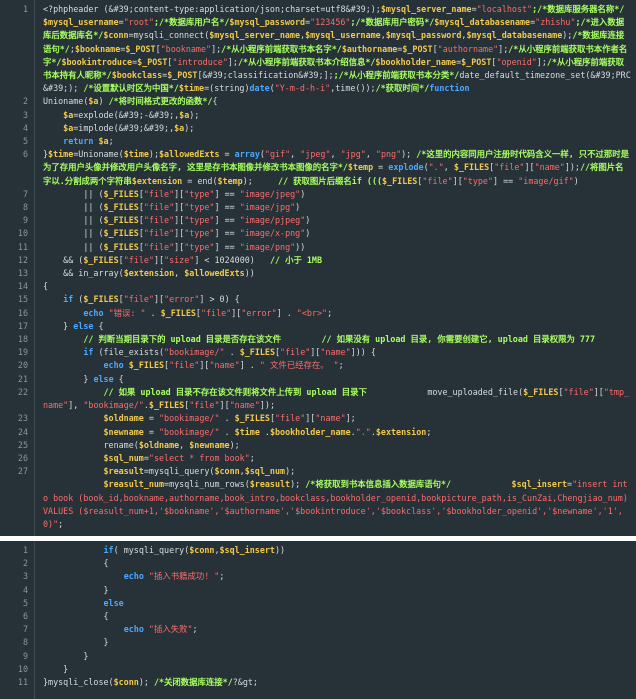 The image size is (636, 699). Describe the element at coordinates (151, 550) in the screenshot. I see `code-text: ( mysqli_query(` at that location.